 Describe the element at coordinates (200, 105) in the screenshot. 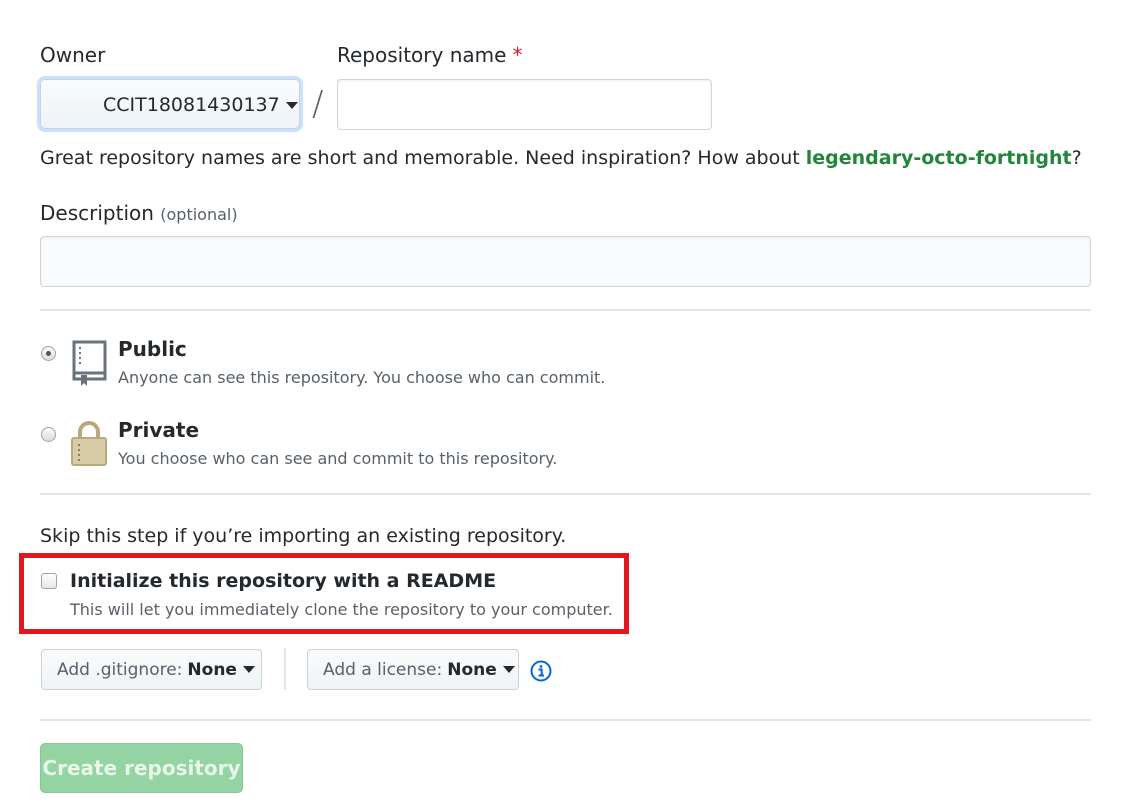

I see `owner-value: CCIT18081430137` at that location.